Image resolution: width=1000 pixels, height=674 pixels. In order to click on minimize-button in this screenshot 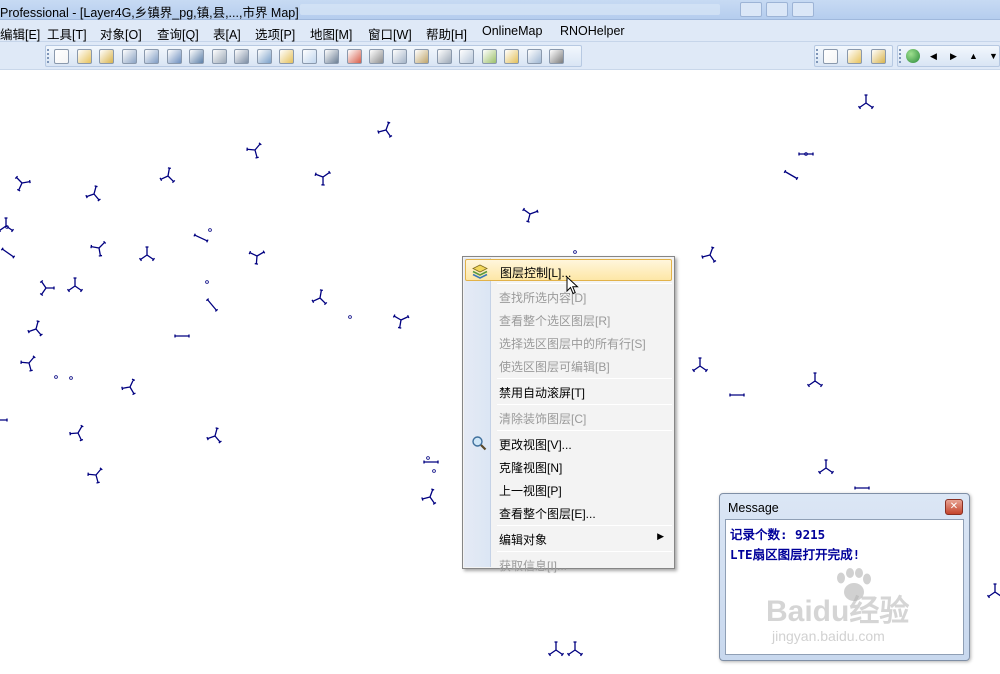, I will do `click(751, 9)`.